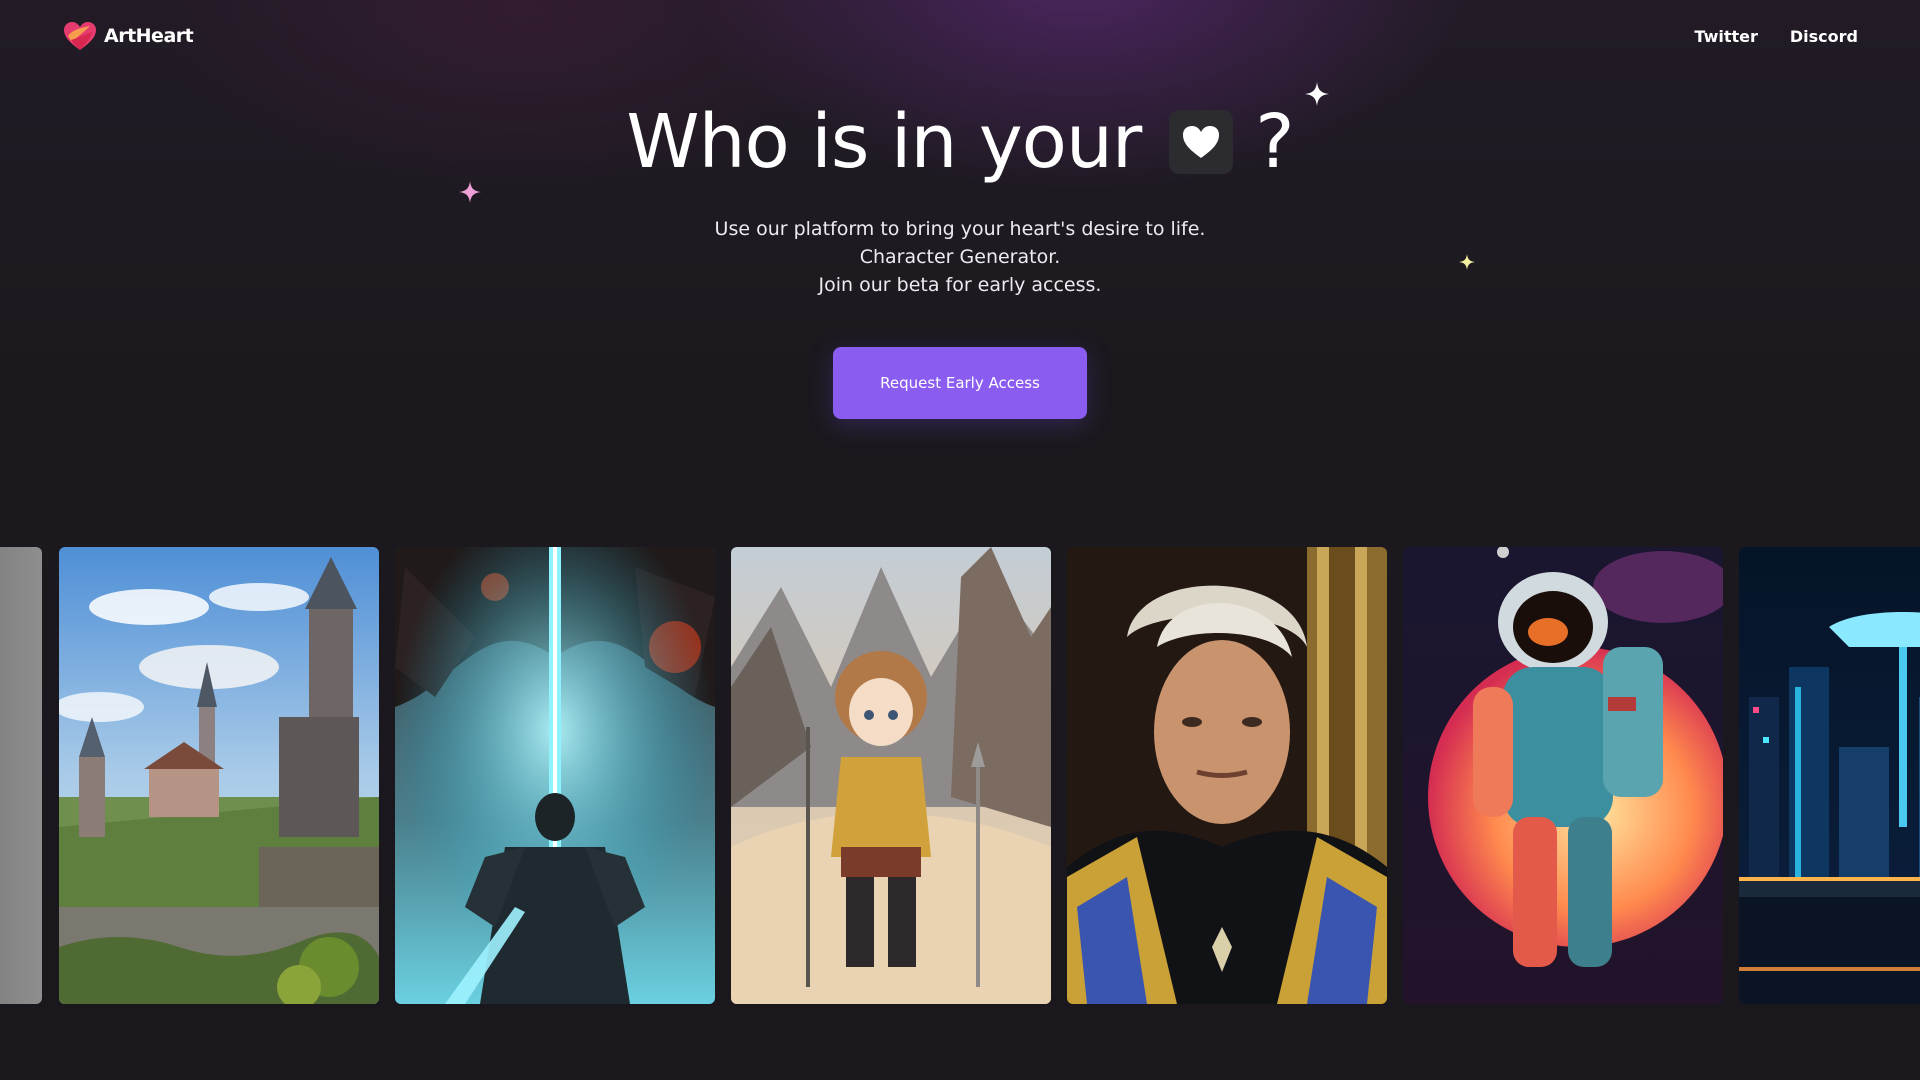 The image size is (1920, 1080). Describe the element at coordinates (960, 36) in the screenshot. I see `top-nav: ArtHeart Twitter Discord` at that location.